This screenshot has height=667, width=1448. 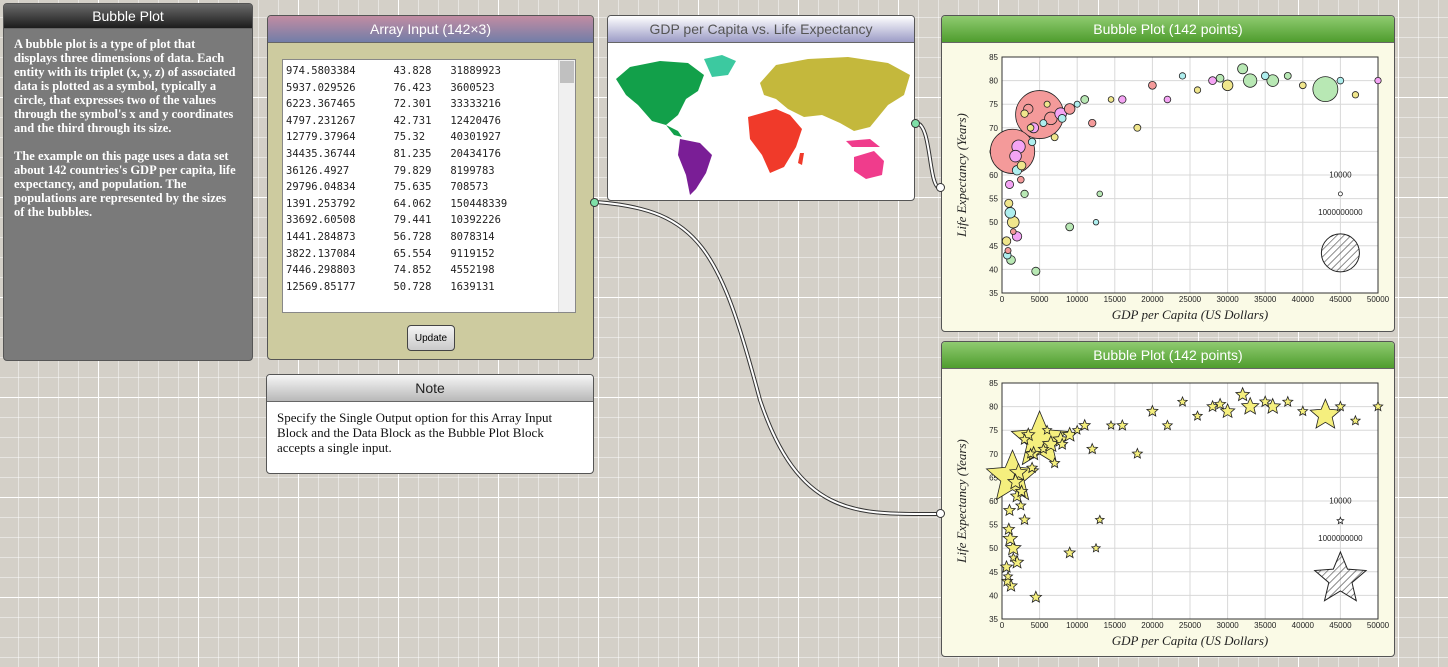 What do you see at coordinates (674, 131) in the screenshot?
I see `map-central-america` at bounding box center [674, 131].